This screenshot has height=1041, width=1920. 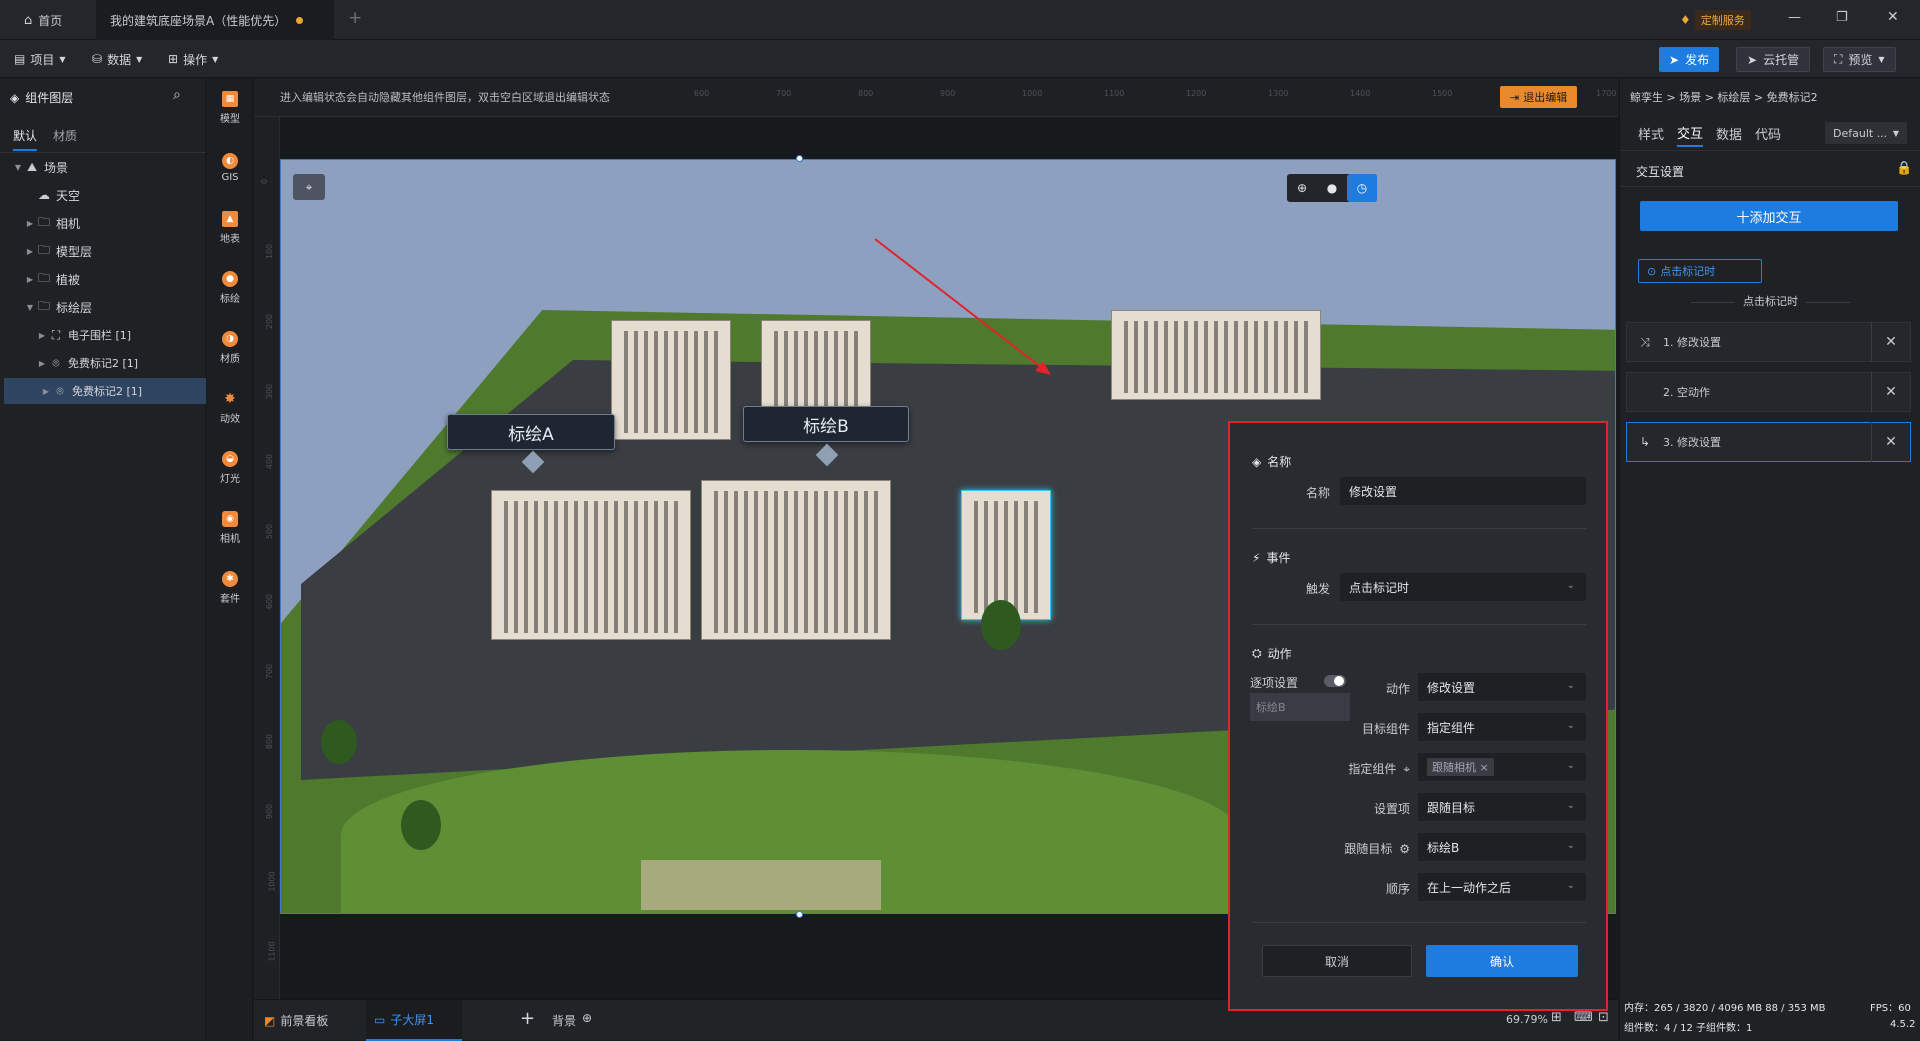 What do you see at coordinates (103, 279) in the screenshot?
I see `tree-item-vegetation: ▶ 🗀 植被` at bounding box center [103, 279].